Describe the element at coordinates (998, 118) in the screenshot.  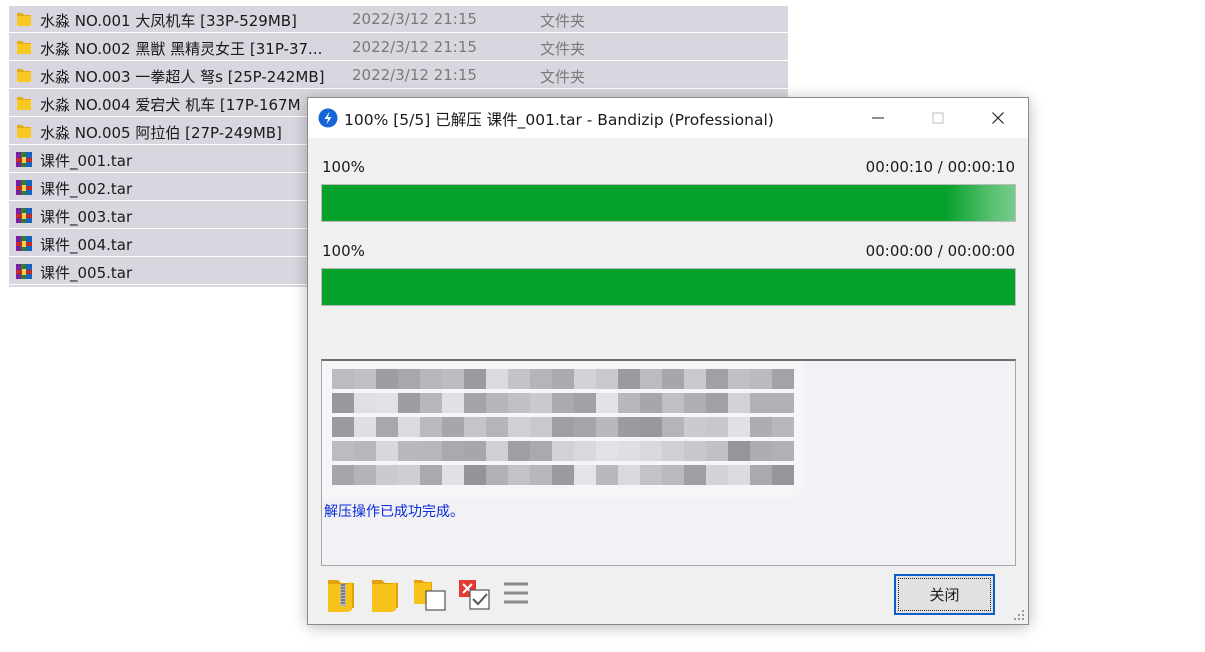
I see `close-window-button` at that location.